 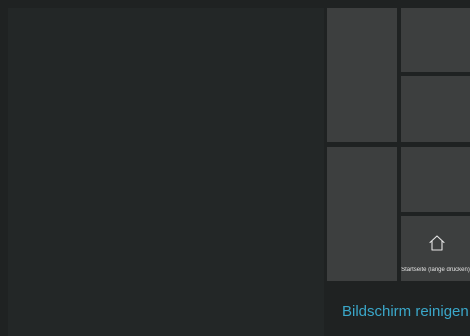 I want to click on tile-left-top, so click(x=362, y=75).